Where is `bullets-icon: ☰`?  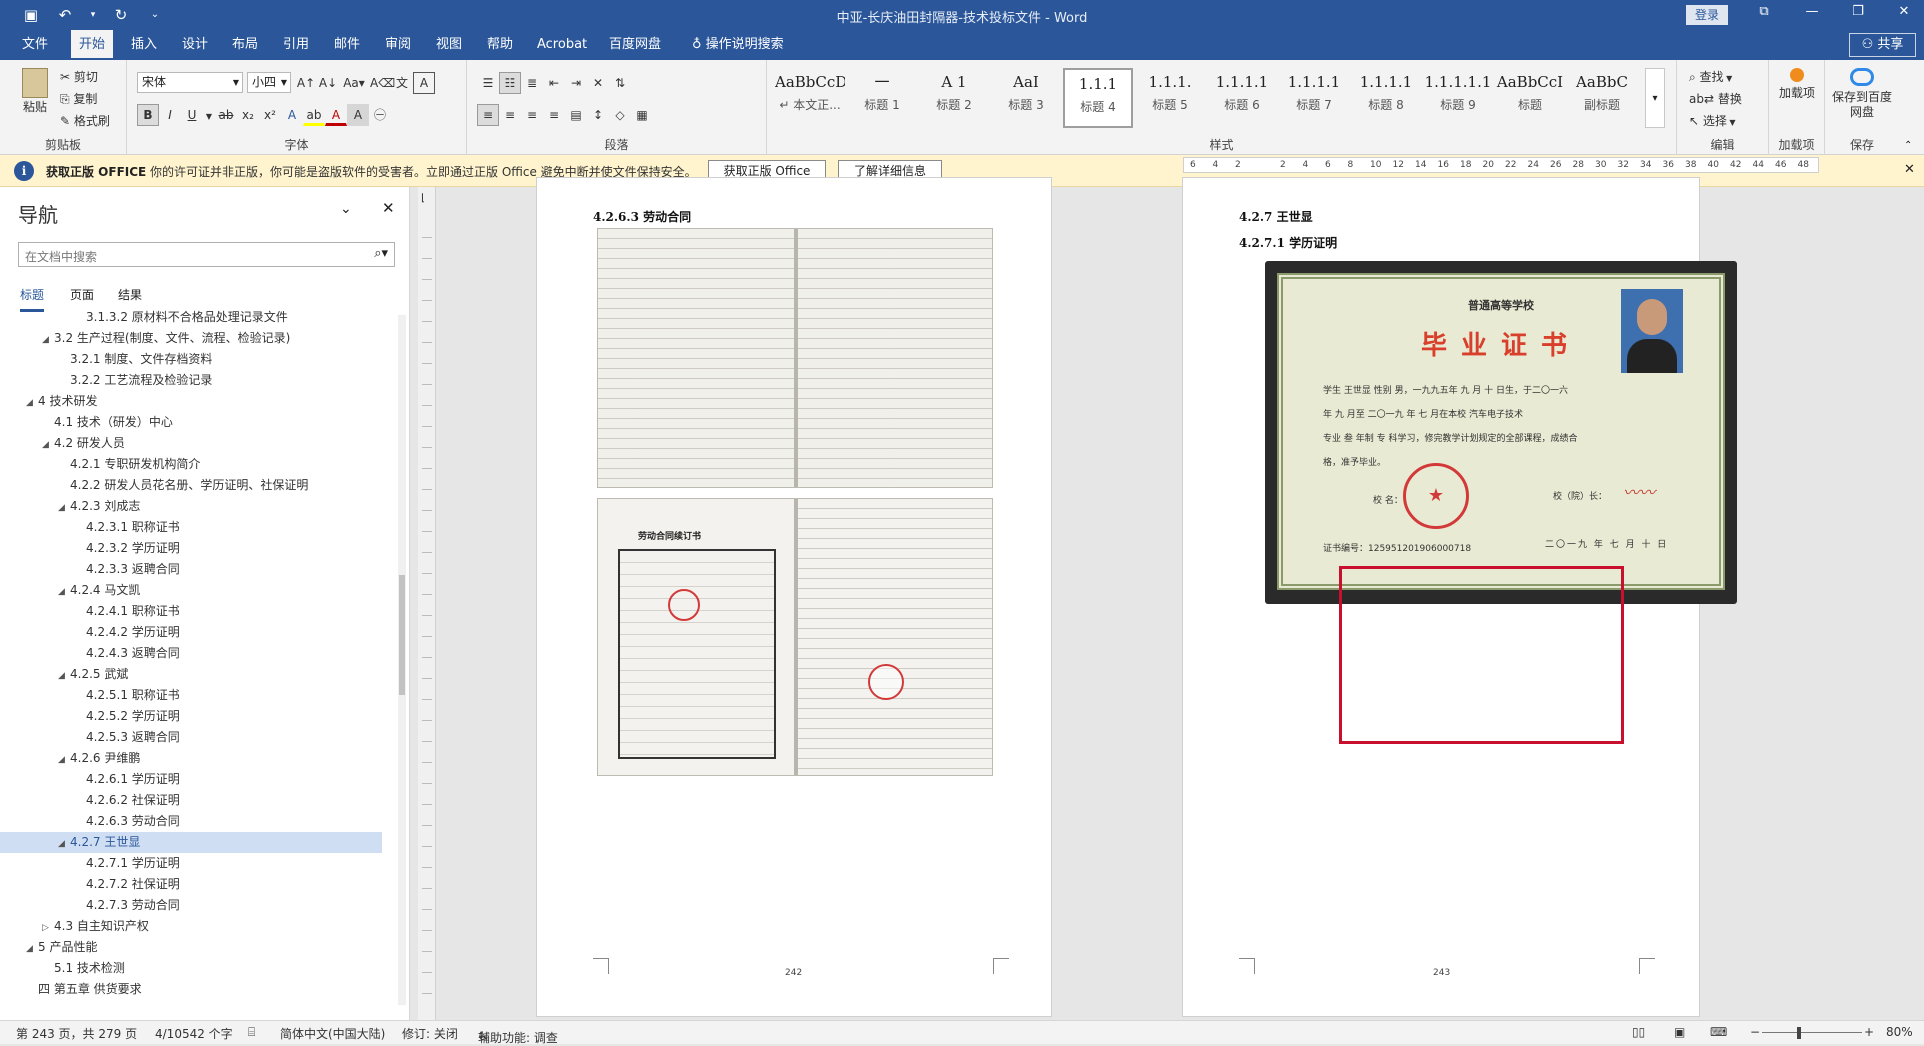
bullets-icon: ☰ is located at coordinates (488, 83).